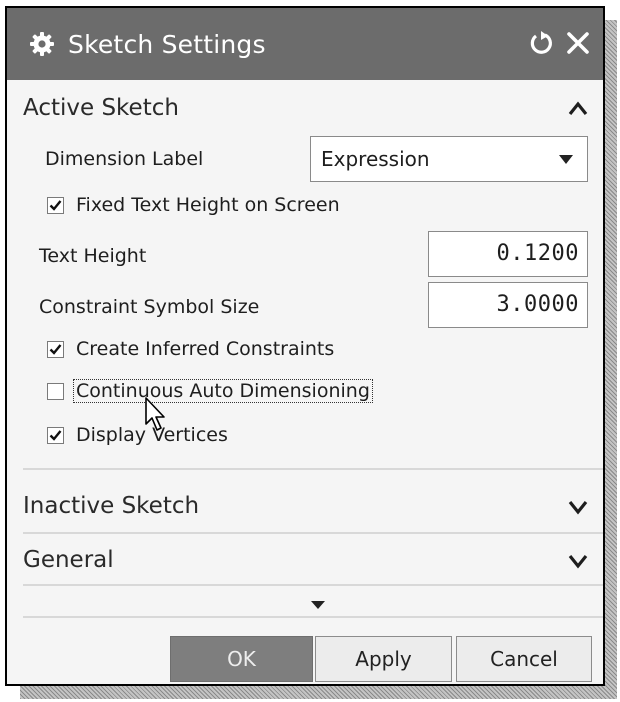  What do you see at coordinates (111, 506) in the screenshot?
I see `section-title-inactive-sketch: Inactive Sketch` at bounding box center [111, 506].